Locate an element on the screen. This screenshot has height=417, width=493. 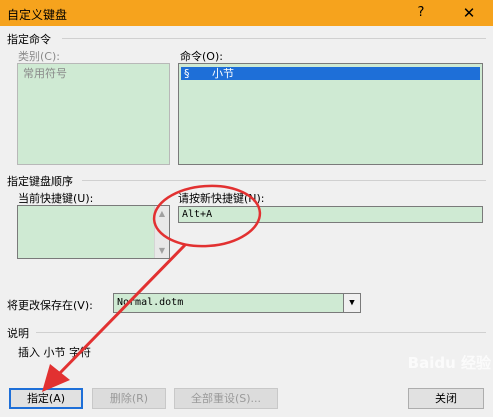
watermark-logo: Baidu 经验 is located at coordinates (449, 363).